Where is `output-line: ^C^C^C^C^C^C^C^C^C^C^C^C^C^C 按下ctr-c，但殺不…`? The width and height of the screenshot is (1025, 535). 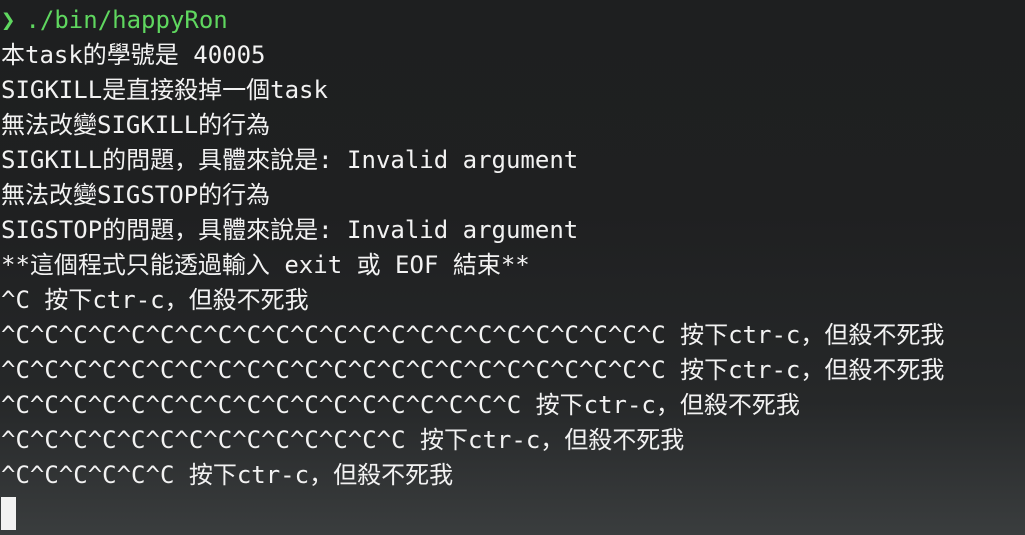 output-line: ^C^C^C^C^C^C^C^C^C^C^C^C^C^C 按下ctr-c，但殺不… is located at coordinates (343, 440).